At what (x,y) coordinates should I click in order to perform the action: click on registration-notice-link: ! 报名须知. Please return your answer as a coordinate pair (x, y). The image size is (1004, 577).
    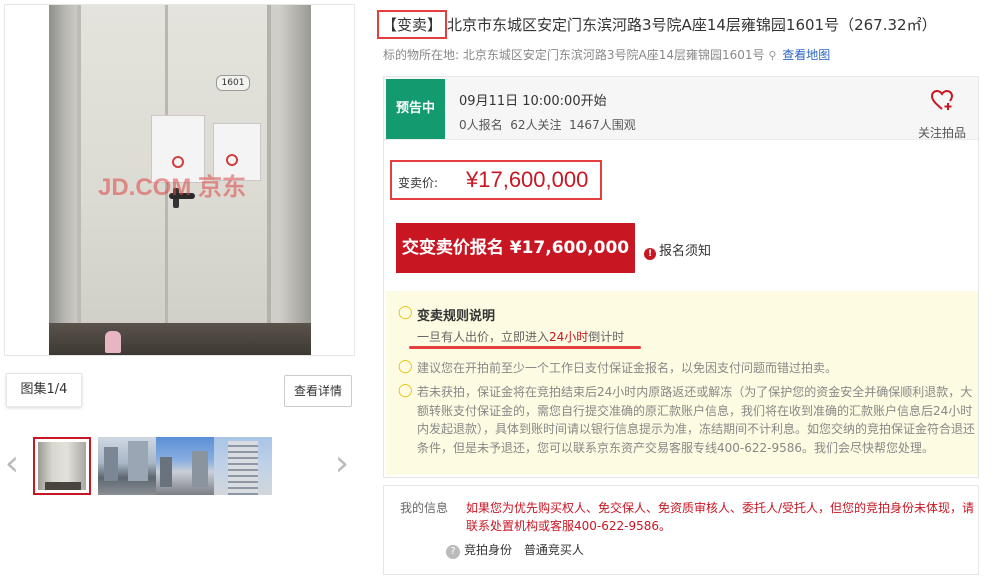
    Looking at the image, I should click on (677, 250).